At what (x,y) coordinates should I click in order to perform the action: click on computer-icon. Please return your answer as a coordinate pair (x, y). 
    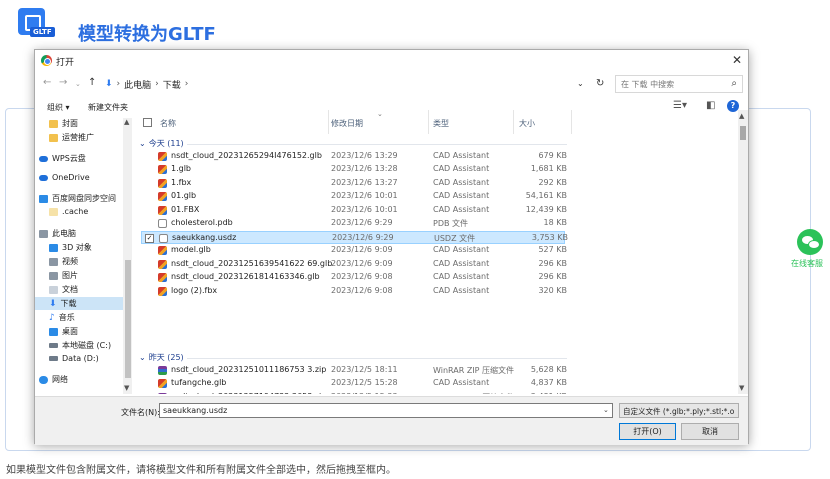
    Looking at the image, I should click on (43, 233).